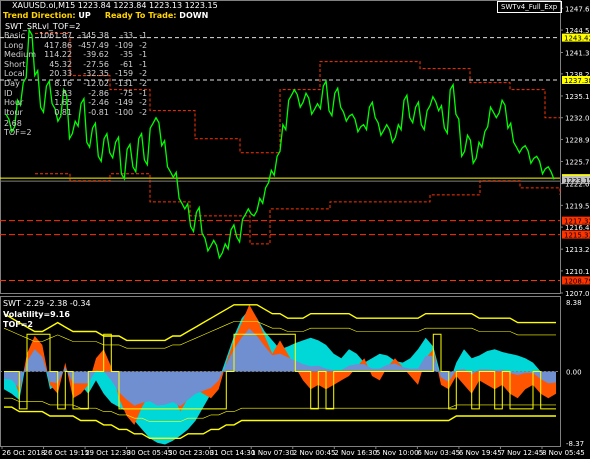 The height and width of the screenshot is (459, 590). I want to click on stats-cell-name: ID, so click(8, 93).